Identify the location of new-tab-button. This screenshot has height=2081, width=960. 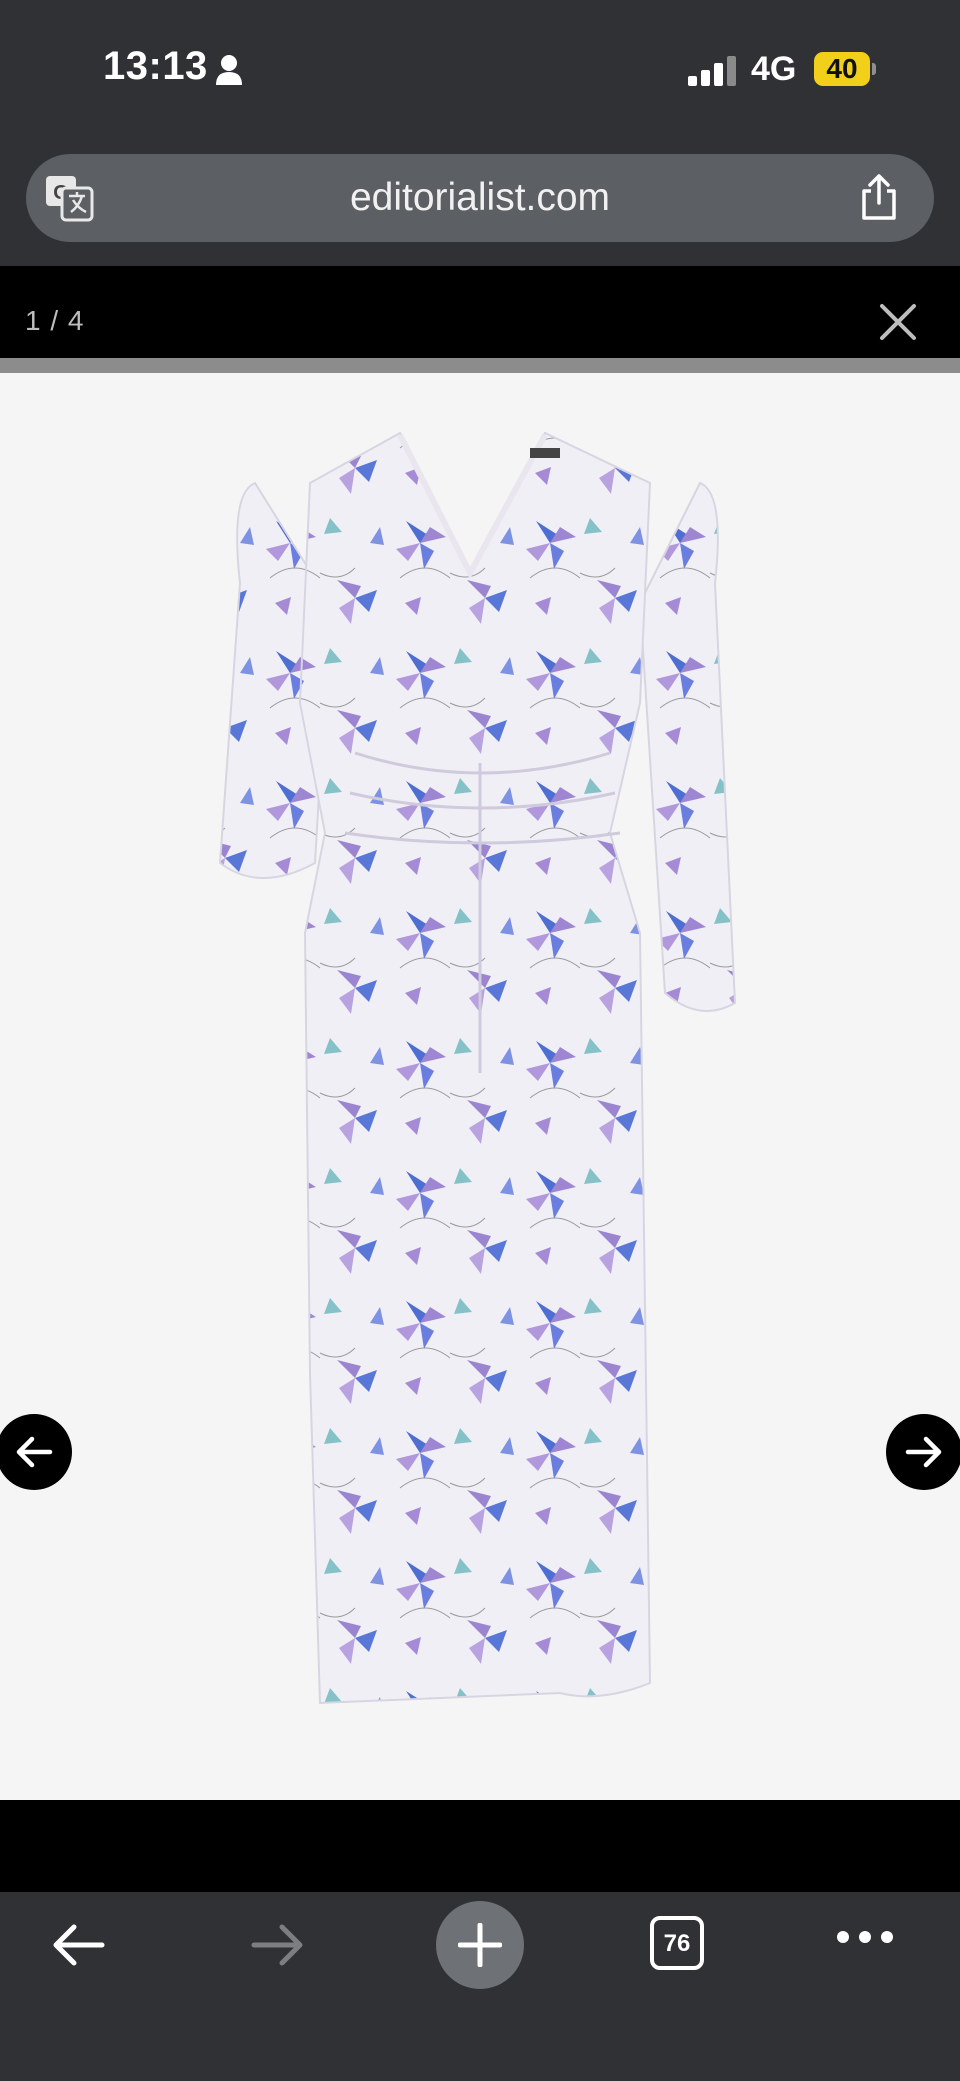
(480, 1945).